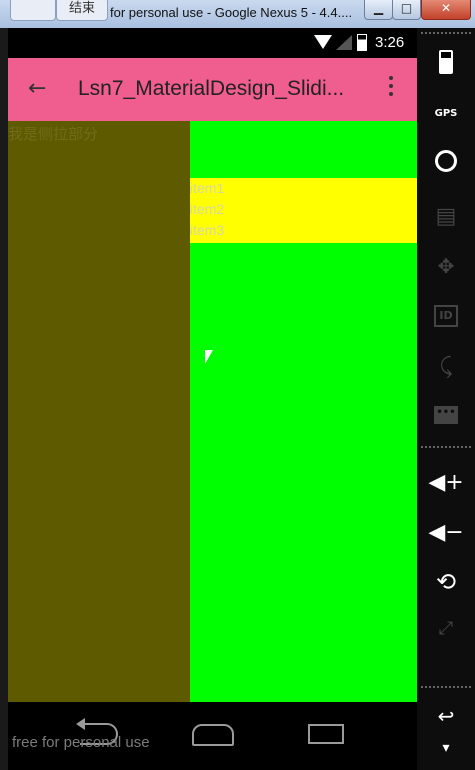 The image size is (475, 770). Describe the element at coordinates (213, 735) in the screenshot. I see `nav-home-icon` at that location.